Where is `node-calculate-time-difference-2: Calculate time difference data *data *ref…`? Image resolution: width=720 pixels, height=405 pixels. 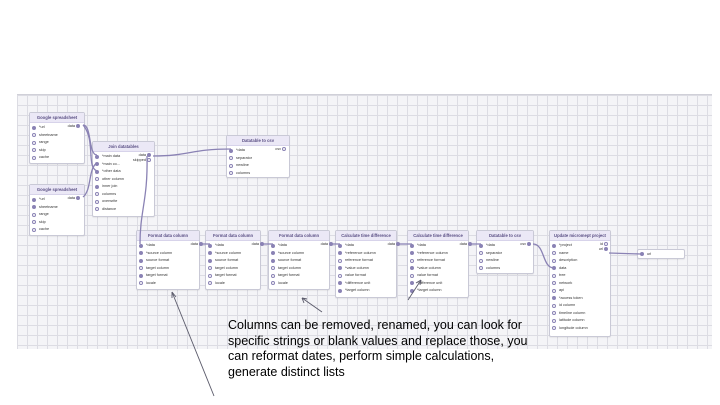 node-calculate-time-difference-2: Calculate time difference data *data *ref… is located at coordinates (439, 264).